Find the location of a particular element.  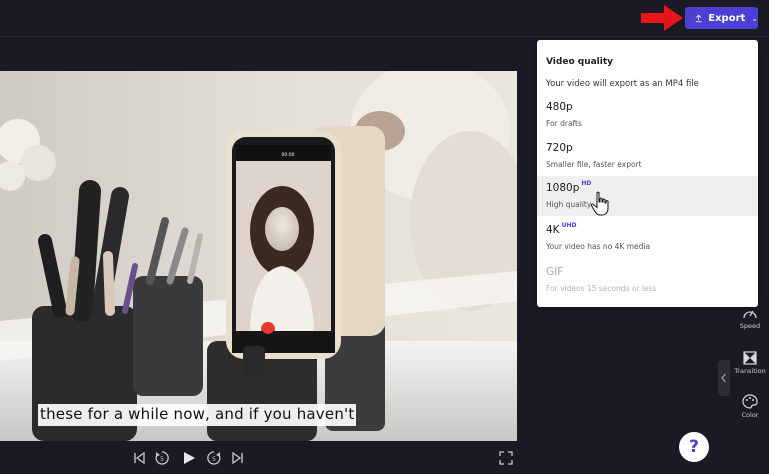

quality-option-1080p: 1080p HD High quality is located at coordinates (647, 196).